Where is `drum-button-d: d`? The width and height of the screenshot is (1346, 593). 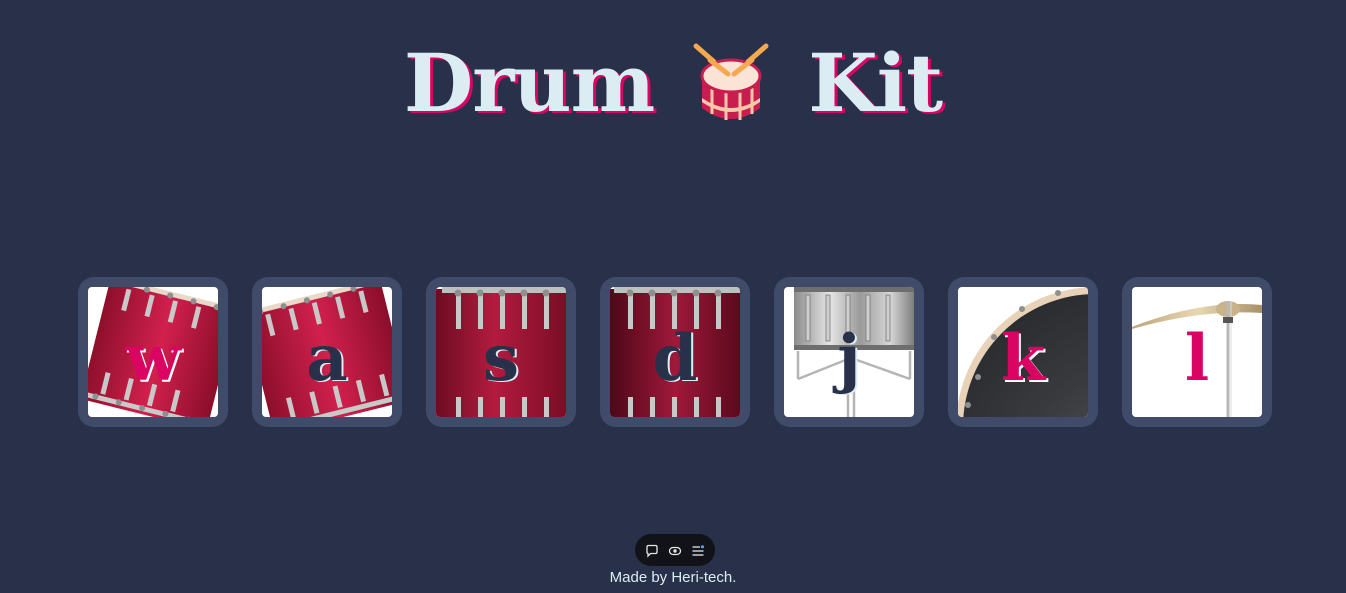
drum-button-d: d is located at coordinates (675, 352).